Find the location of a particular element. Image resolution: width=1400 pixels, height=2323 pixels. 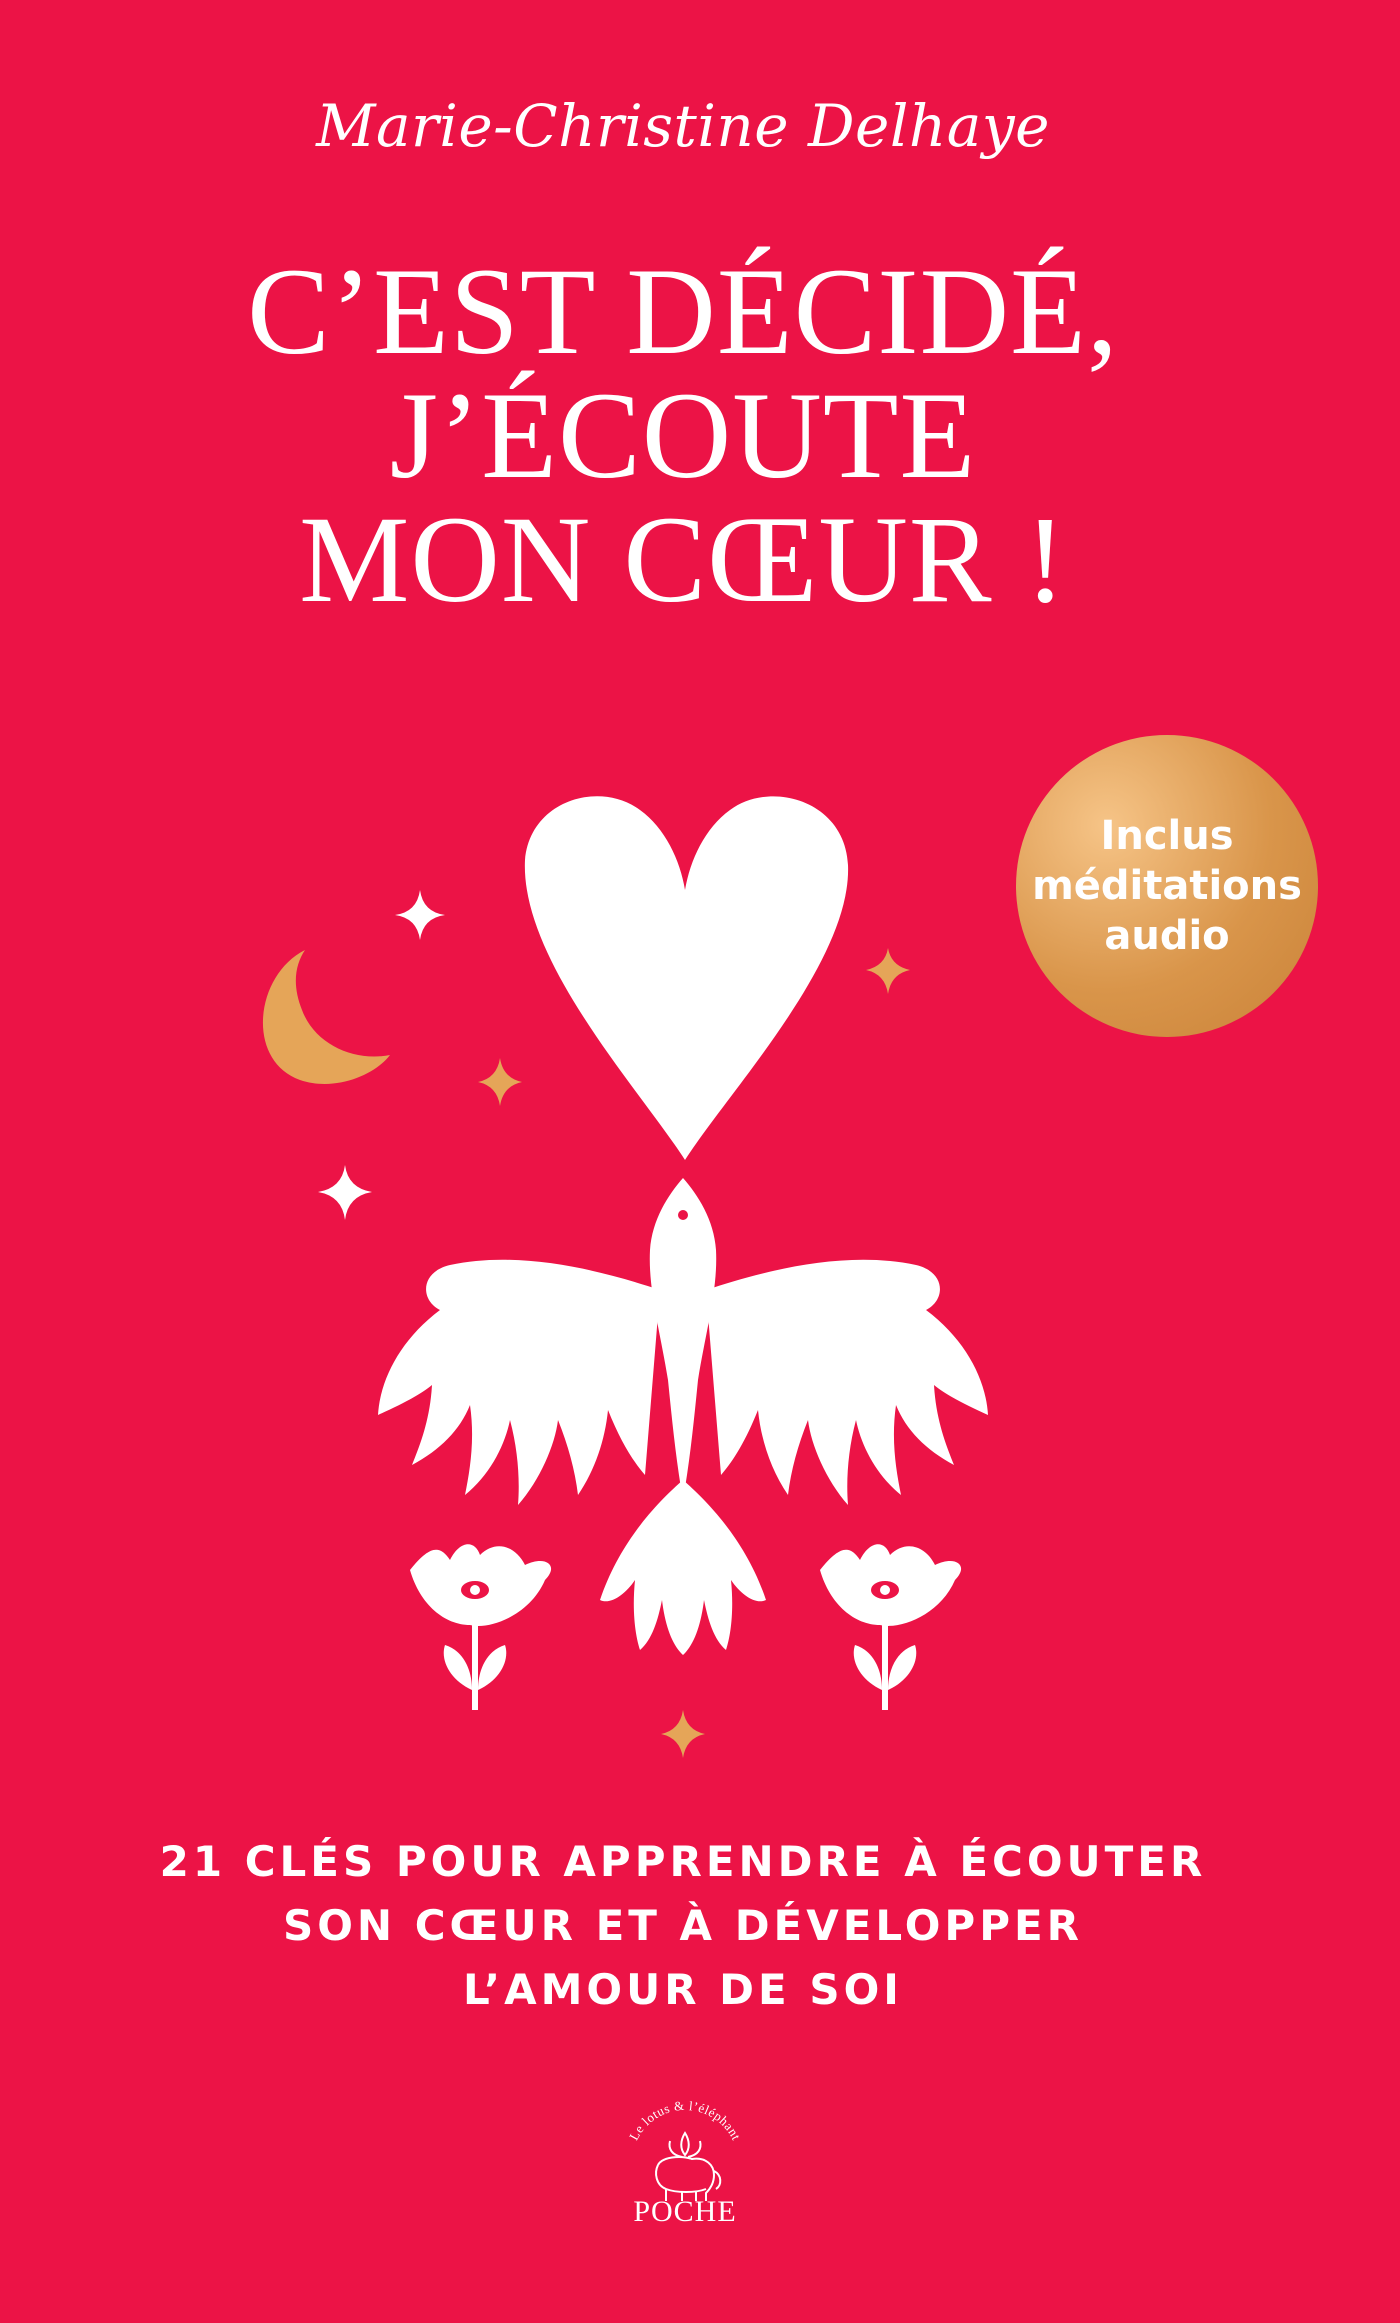

author-name: Marie-Christine Delhaye is located at coordinates (683, 126).